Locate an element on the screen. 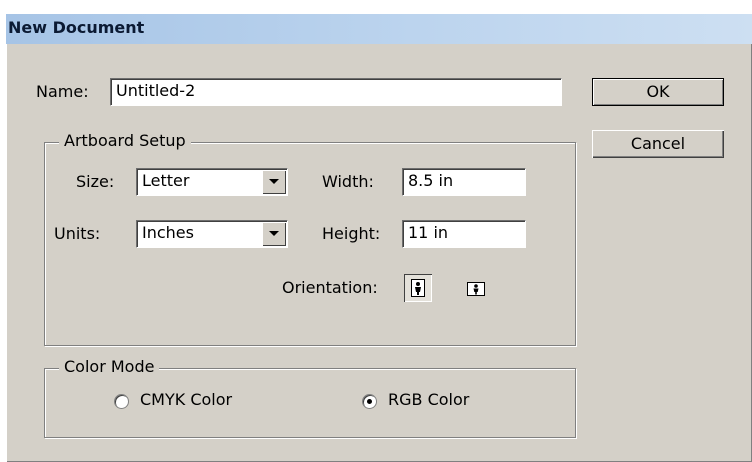 This screenshot has height=462, width=752. portrait-orientation-icon is located at coordinates (418, 288).